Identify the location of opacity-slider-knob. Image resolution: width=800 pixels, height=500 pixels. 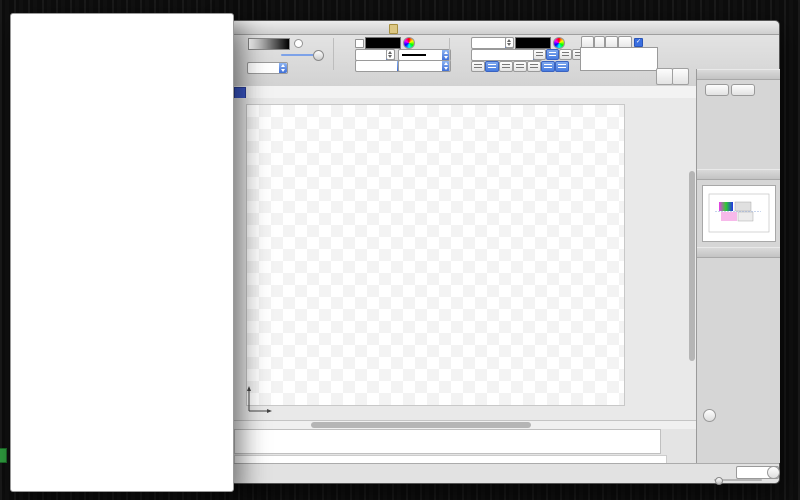
(318, 55).